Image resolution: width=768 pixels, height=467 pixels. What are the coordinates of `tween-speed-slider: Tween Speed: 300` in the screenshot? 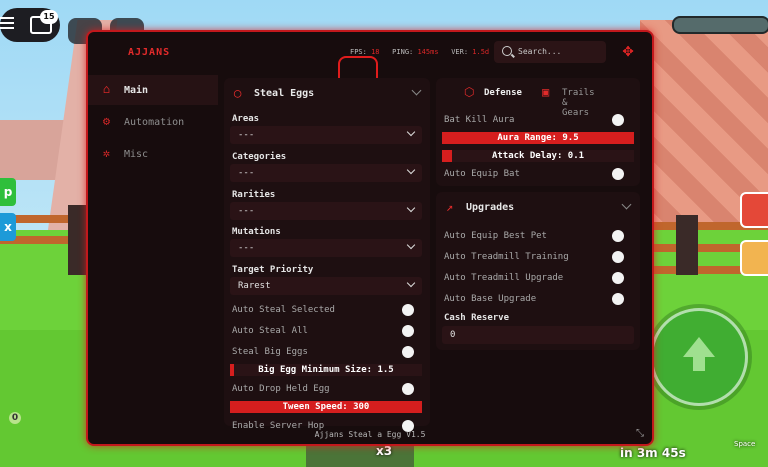 It's located at (326, 407).